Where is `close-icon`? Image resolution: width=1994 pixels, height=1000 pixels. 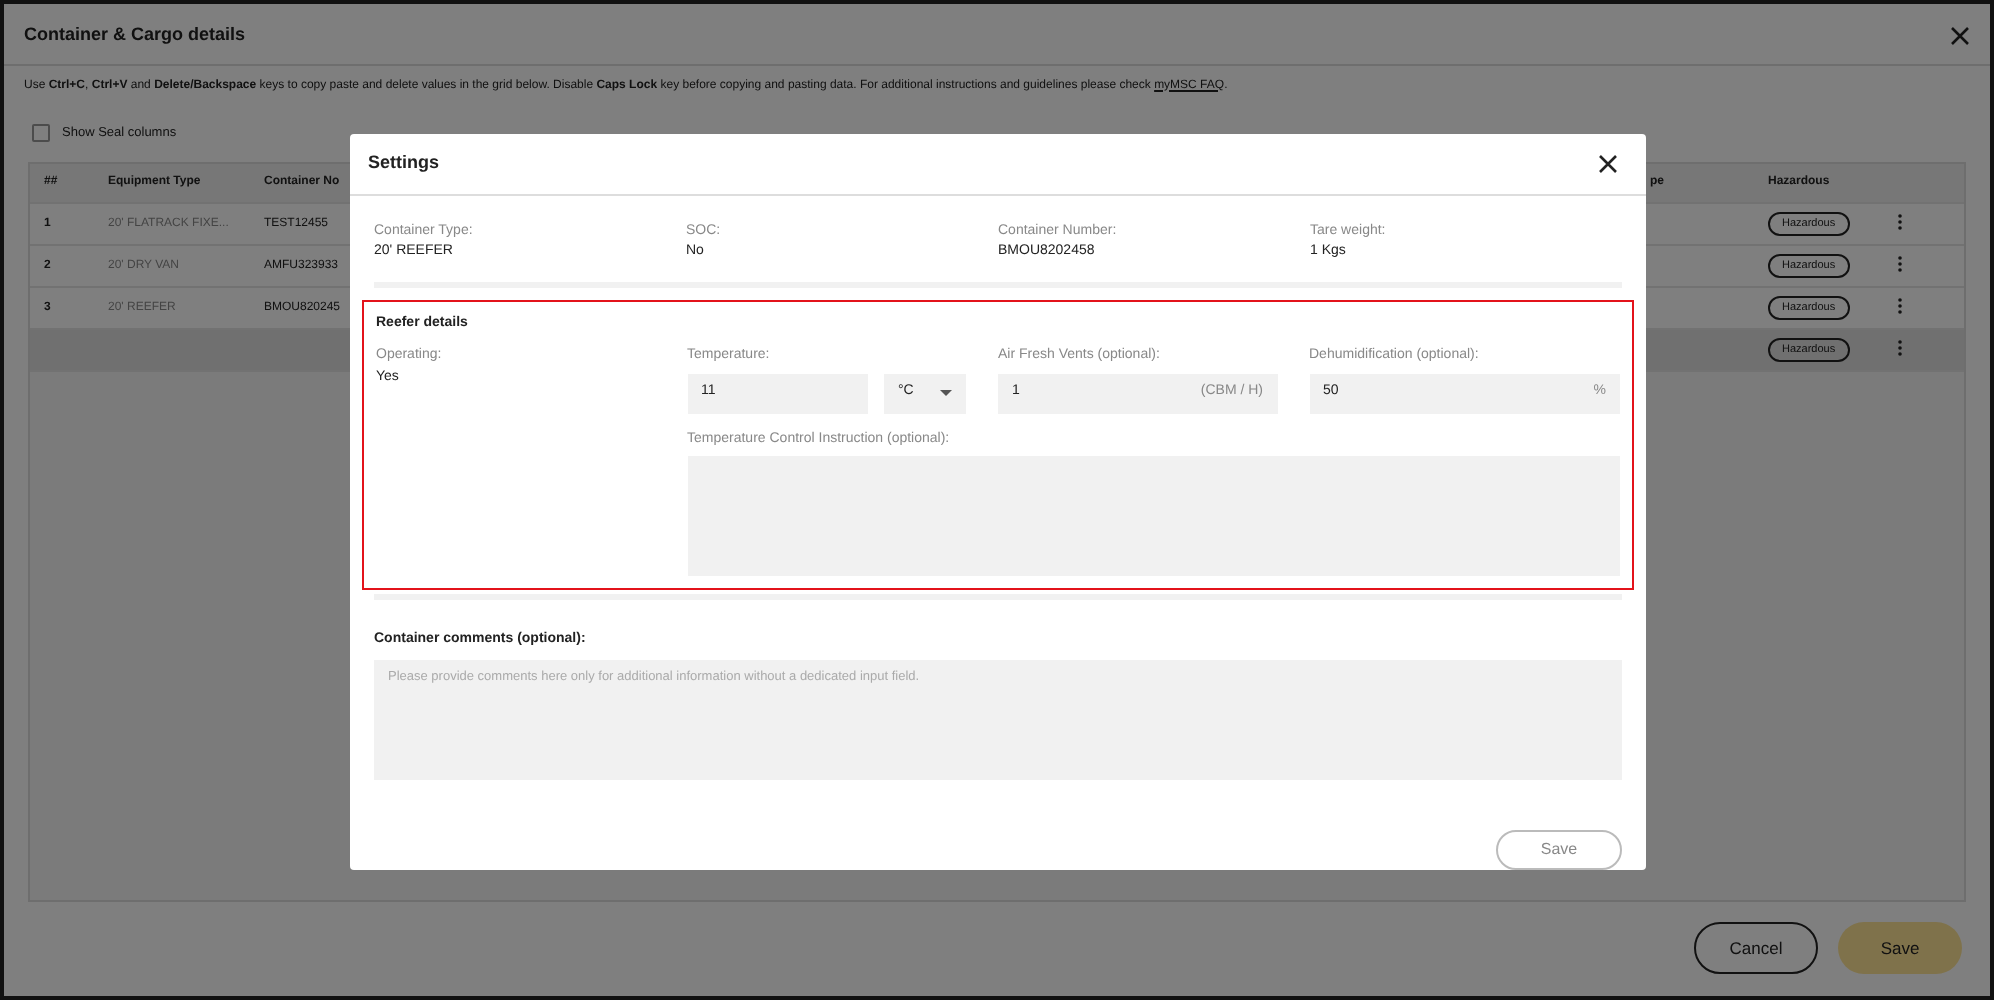
close-icon is located at coordinates (1608, 163).